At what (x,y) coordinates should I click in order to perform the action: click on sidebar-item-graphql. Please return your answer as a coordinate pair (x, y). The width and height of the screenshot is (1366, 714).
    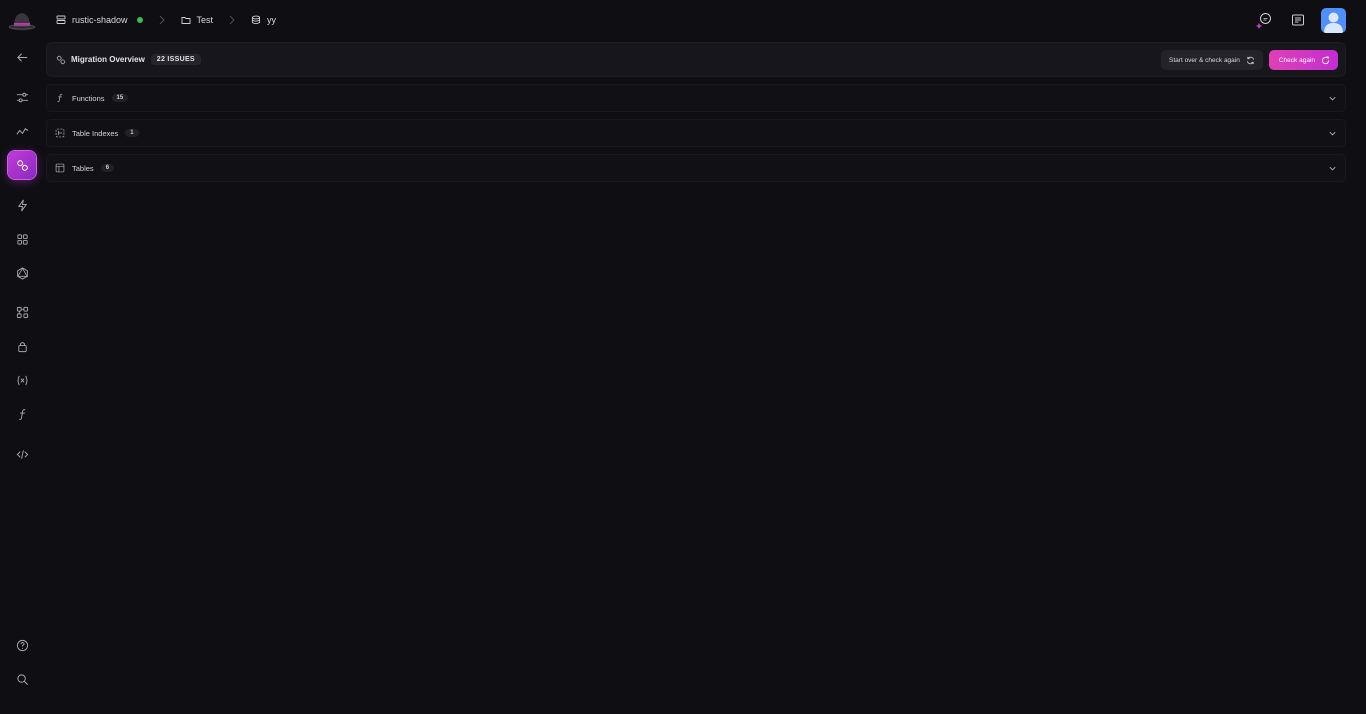
    Looking at the image, I should click on (22, 273).